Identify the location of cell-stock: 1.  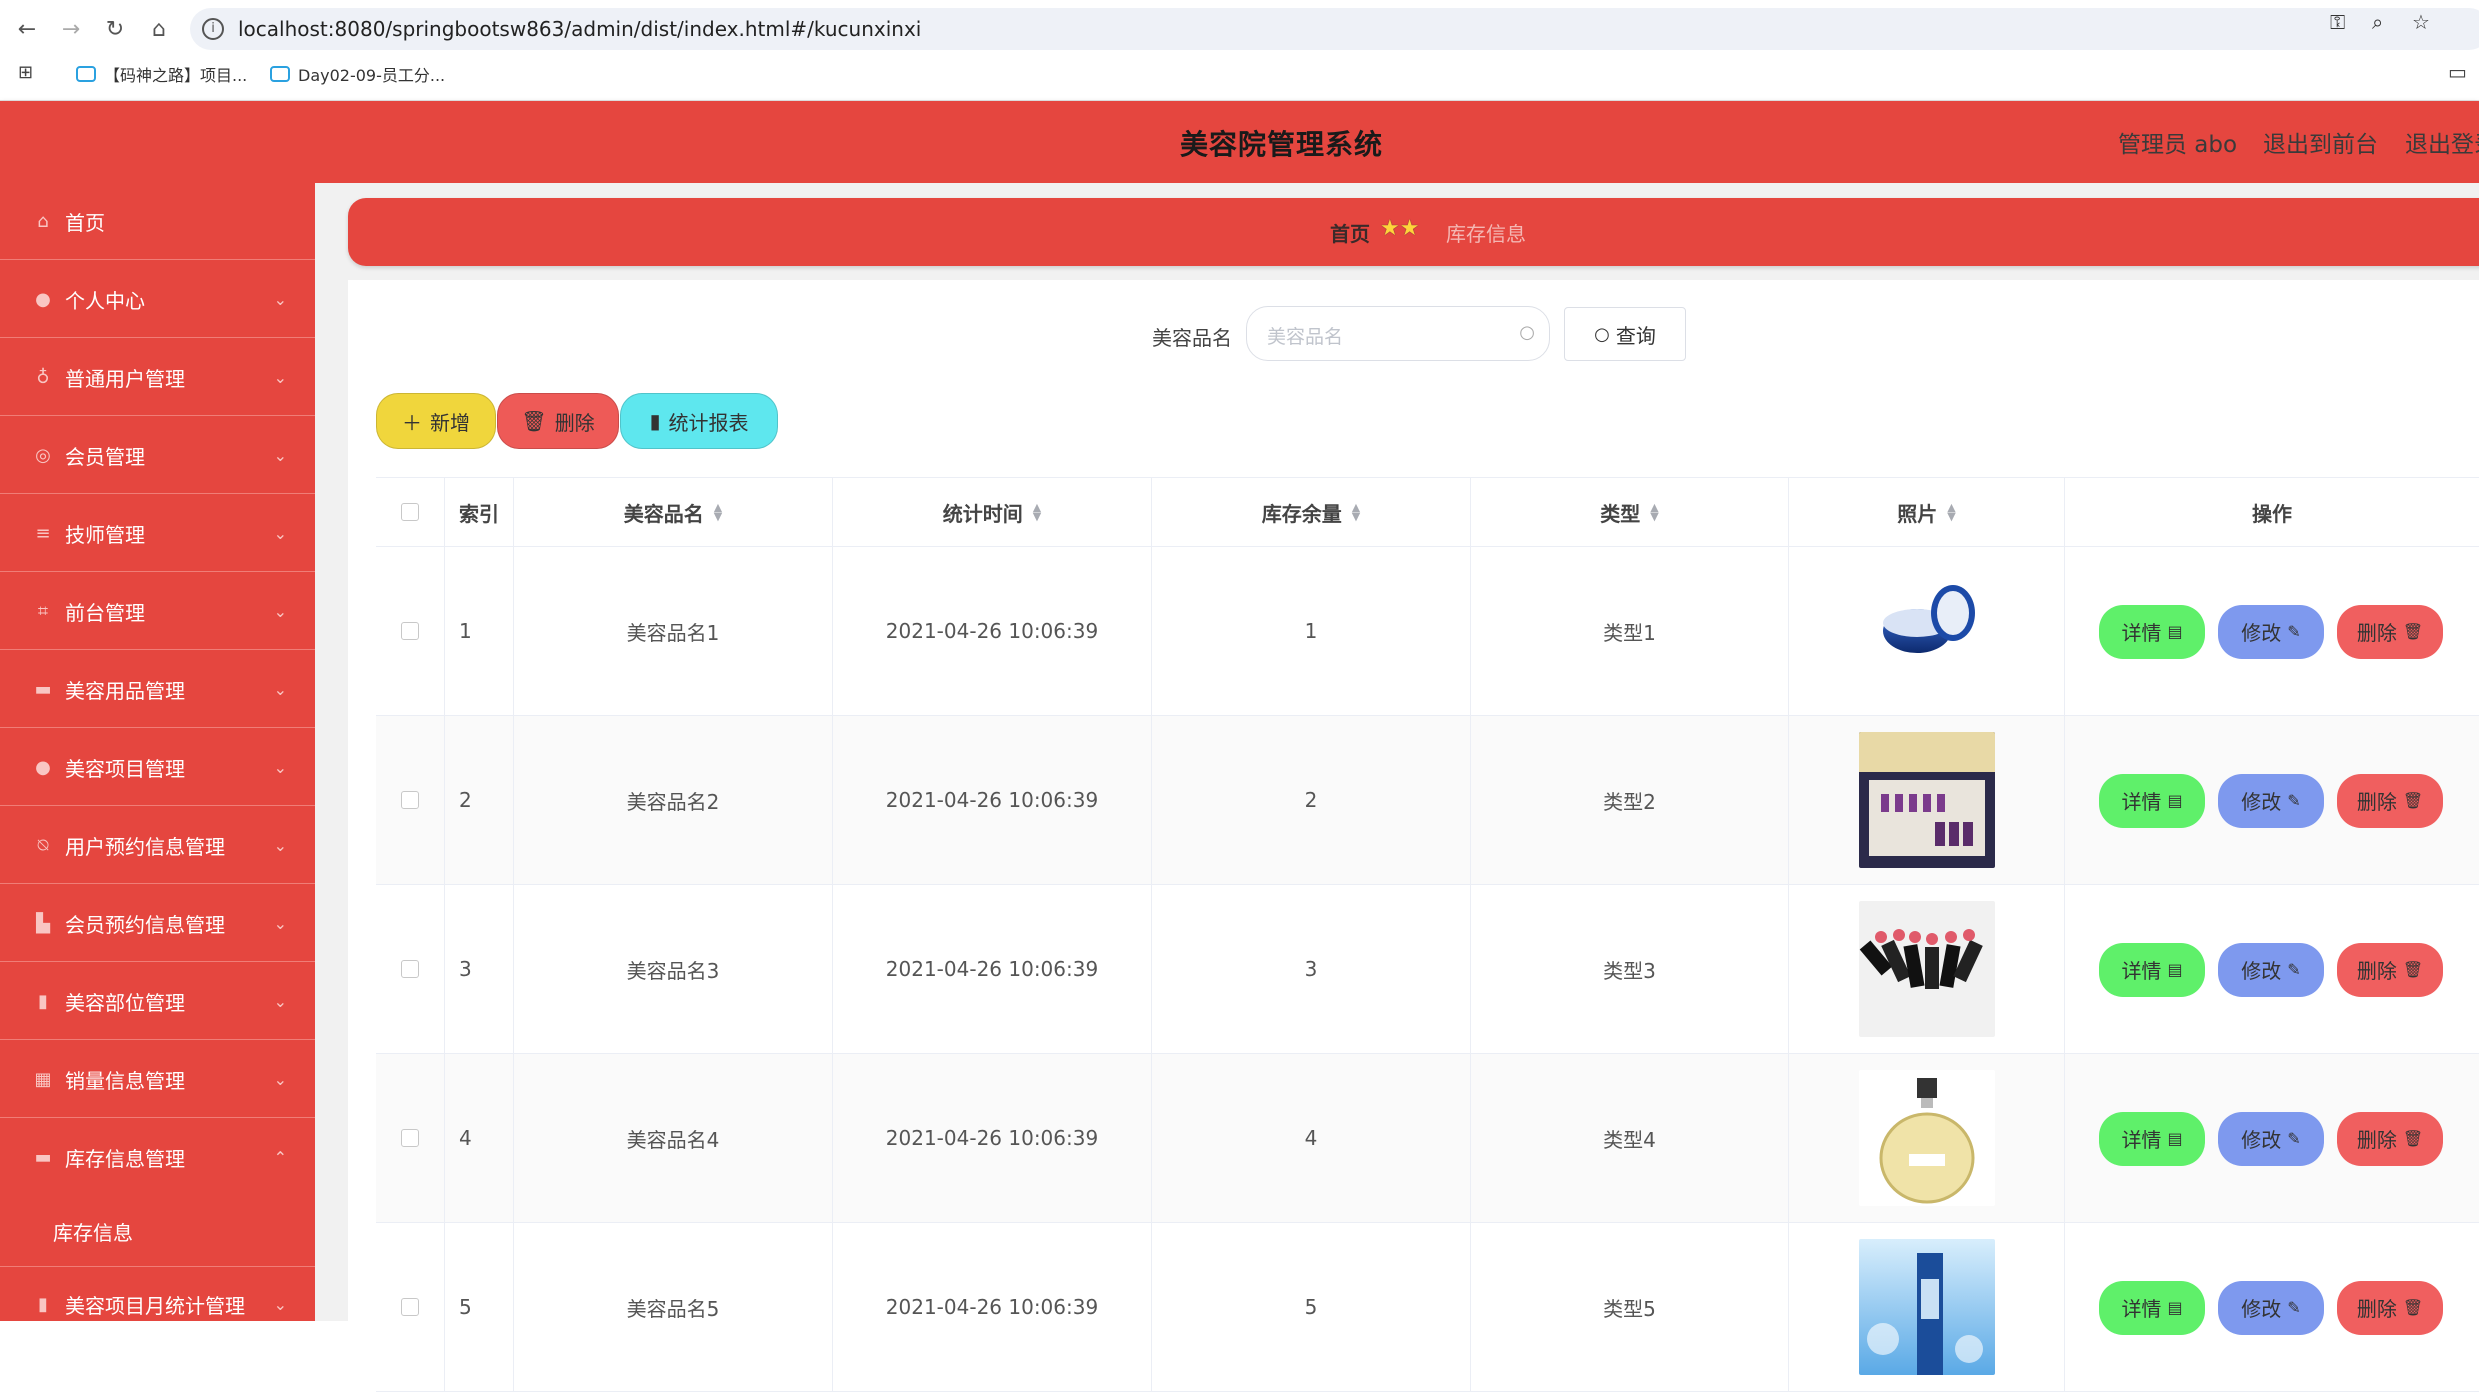
(1311, 631).